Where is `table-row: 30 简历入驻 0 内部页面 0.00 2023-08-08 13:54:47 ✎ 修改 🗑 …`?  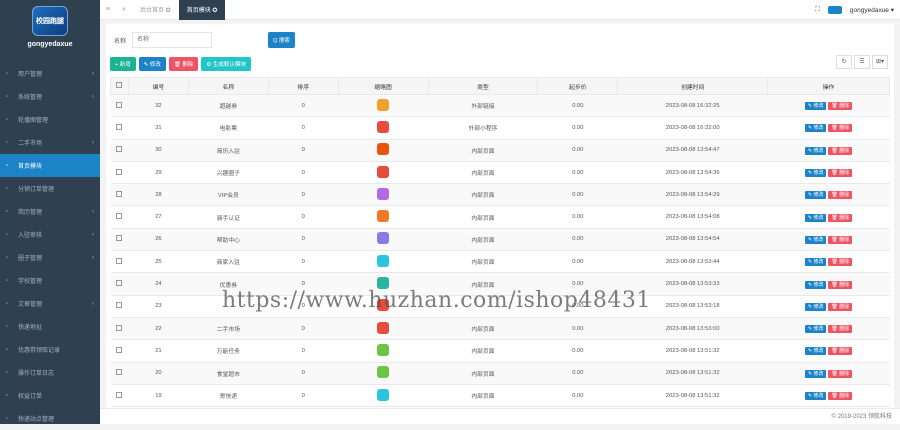 table-row: 30 简历入驻 0 内部页面 0.00 2023-08-08 13:54:47 ✎ 修改 🗑 … is located at coordinates (500, 150).